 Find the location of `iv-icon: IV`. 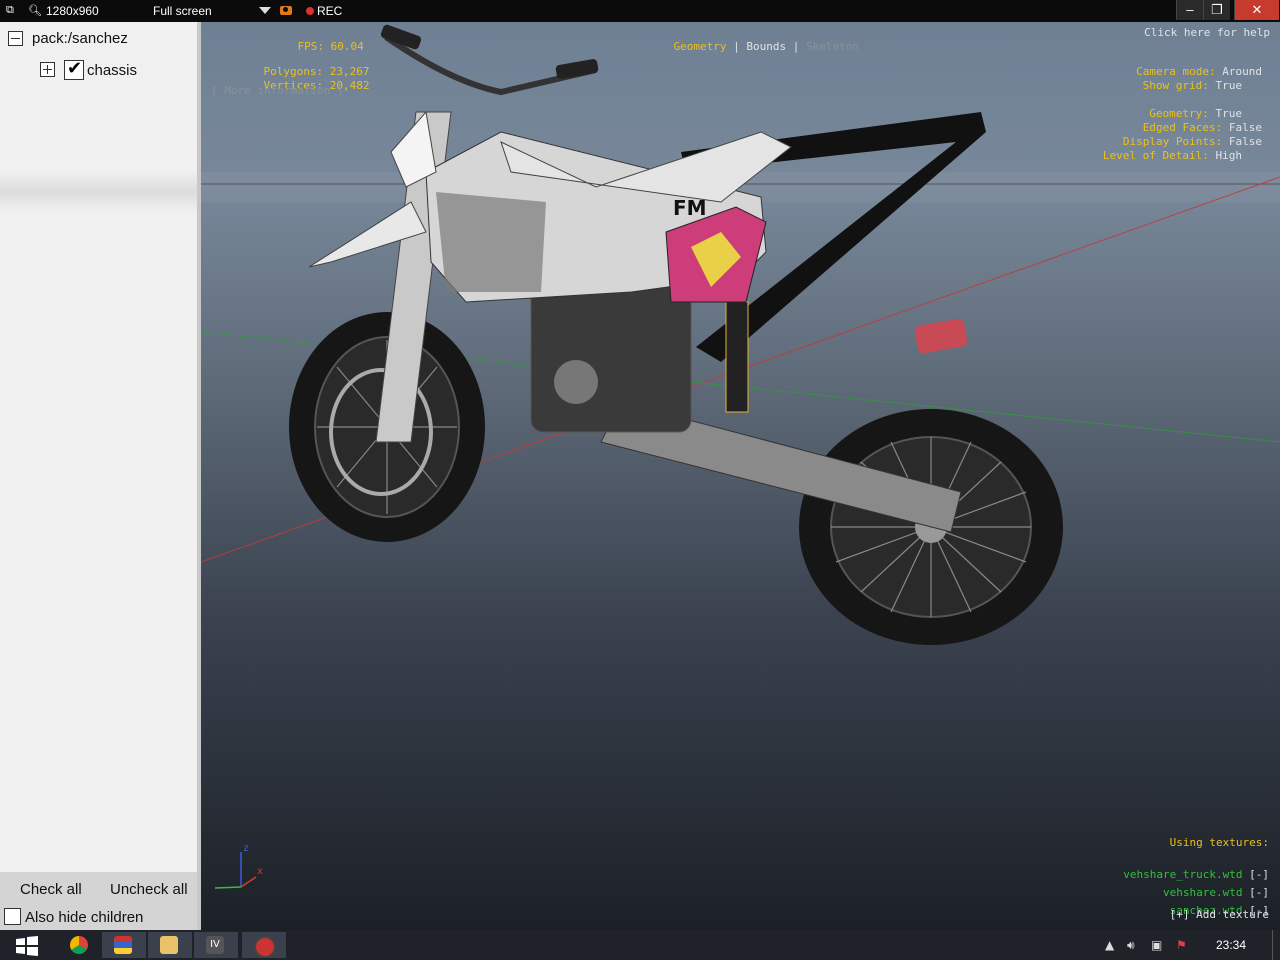

iv-icon: IV is located at coordinates (215, 945).